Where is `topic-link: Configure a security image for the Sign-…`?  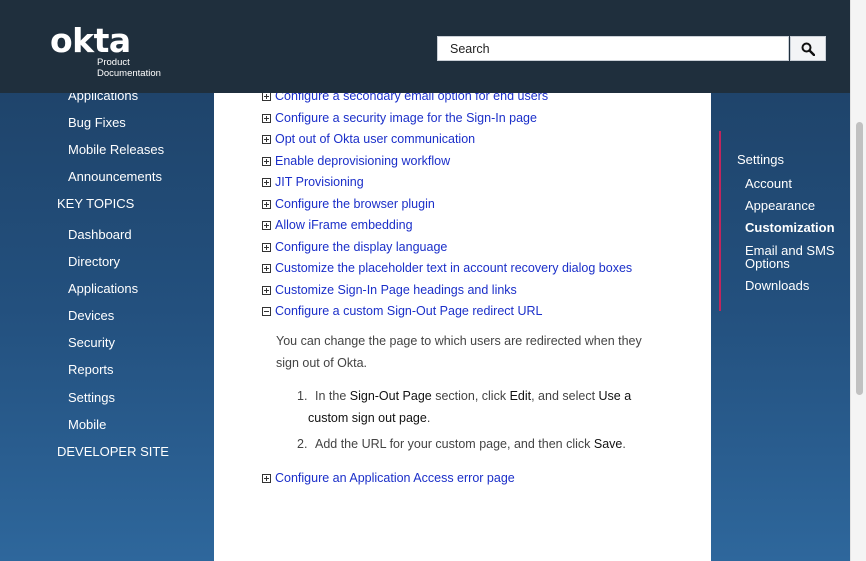
topic-link: Configure a security image for the Sign-… is located at coordinates (406, 118).